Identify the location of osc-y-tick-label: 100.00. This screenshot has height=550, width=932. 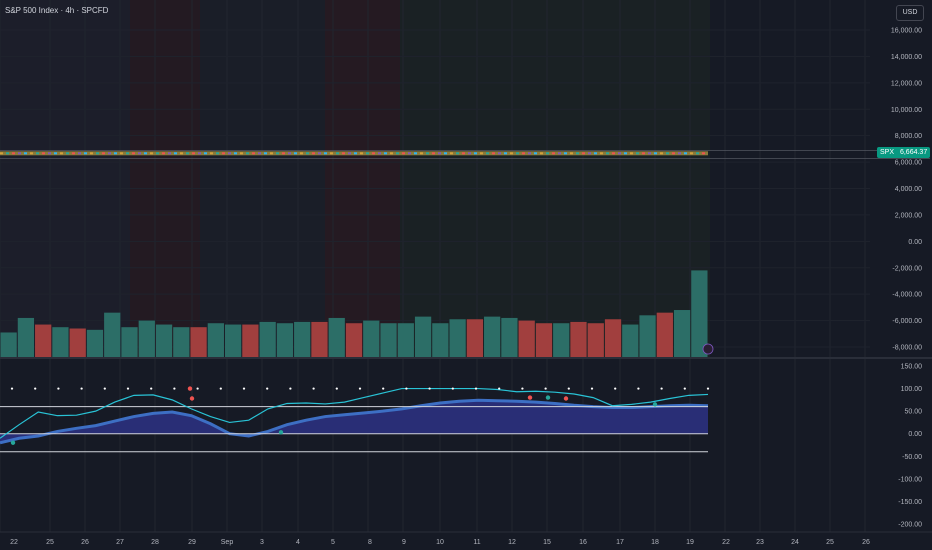
(912, 389).